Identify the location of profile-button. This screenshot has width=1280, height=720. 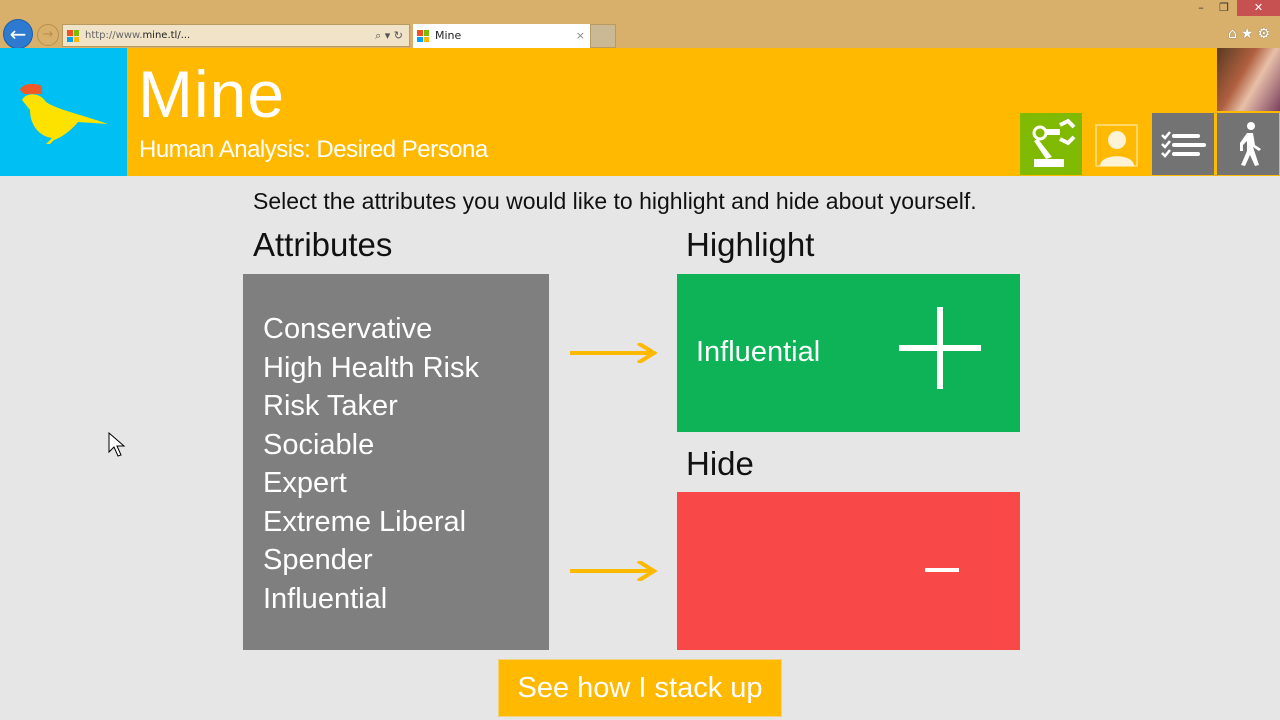
(1117, 144).